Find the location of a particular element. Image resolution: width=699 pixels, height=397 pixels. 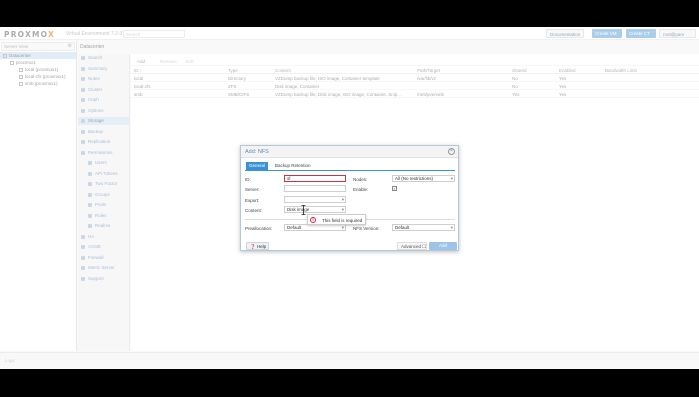

validation-tooltip: ! This field is required is located at coordinates (336, 219).